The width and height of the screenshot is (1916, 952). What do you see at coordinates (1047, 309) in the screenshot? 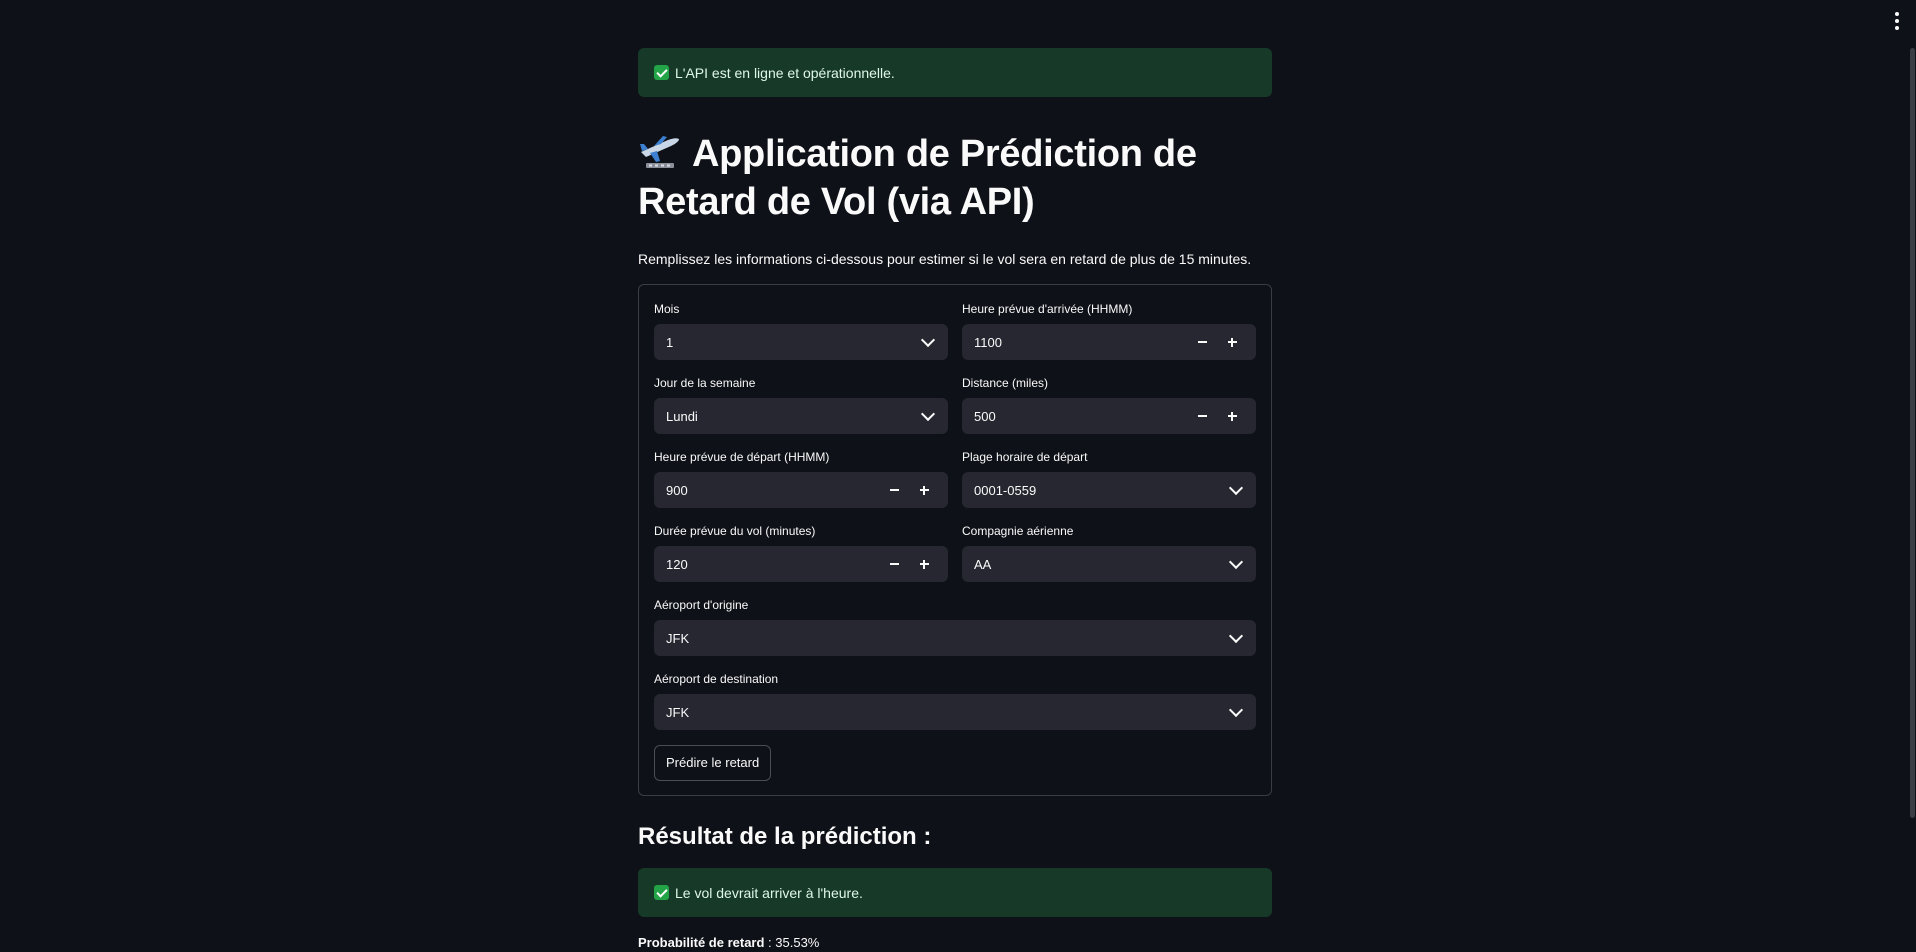
I see `arrival-time-label: Heure prévue d'arrivée (HHMM)` at bounding box center [1047, 309].